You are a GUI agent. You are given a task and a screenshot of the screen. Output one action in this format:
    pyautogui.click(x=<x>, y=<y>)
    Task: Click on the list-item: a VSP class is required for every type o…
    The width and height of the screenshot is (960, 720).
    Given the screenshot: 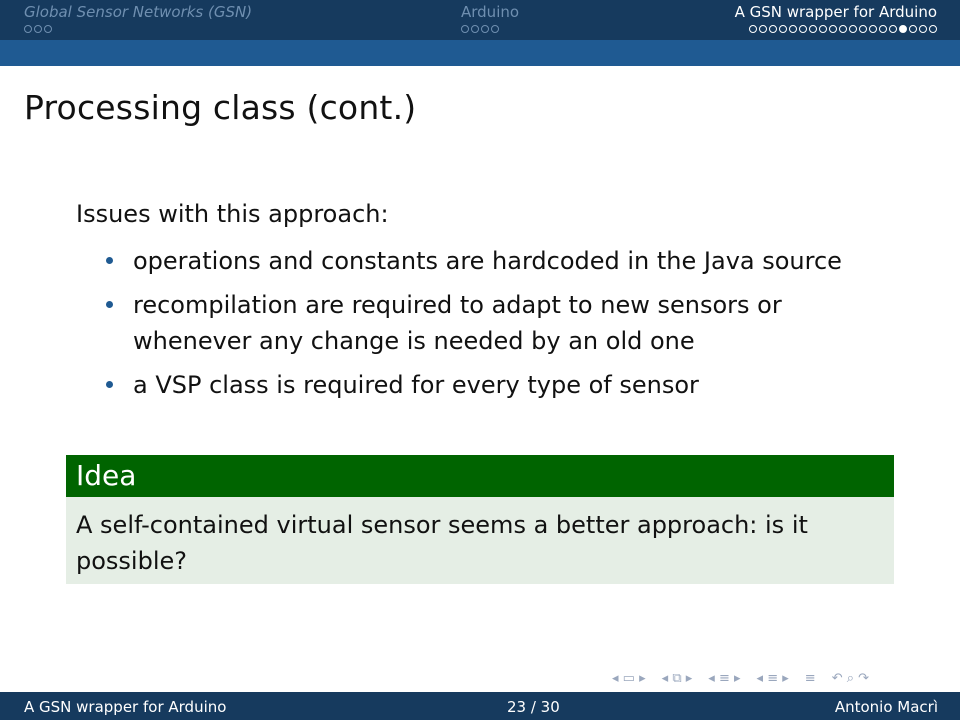 What is the action you would take?
    pyautogui.click(x=496, y=385)
    